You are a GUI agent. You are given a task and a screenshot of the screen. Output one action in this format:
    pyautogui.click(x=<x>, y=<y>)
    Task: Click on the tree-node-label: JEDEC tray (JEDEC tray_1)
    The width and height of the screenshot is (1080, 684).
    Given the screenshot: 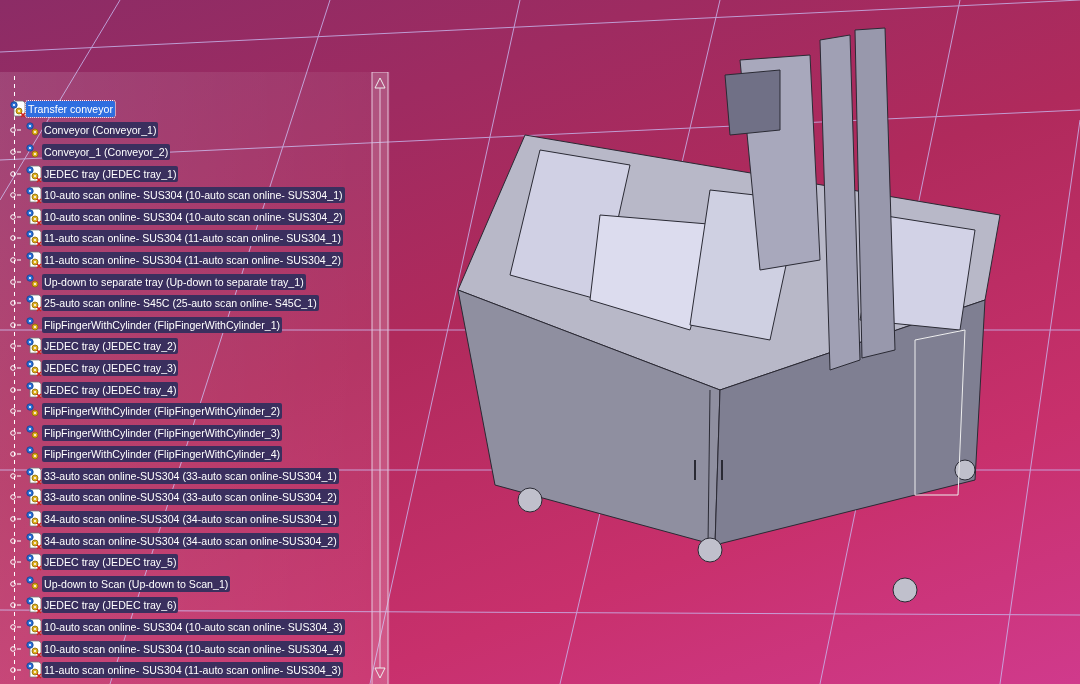 What is the action you would take?
    pyautogui.click(x=110, y=173)
    